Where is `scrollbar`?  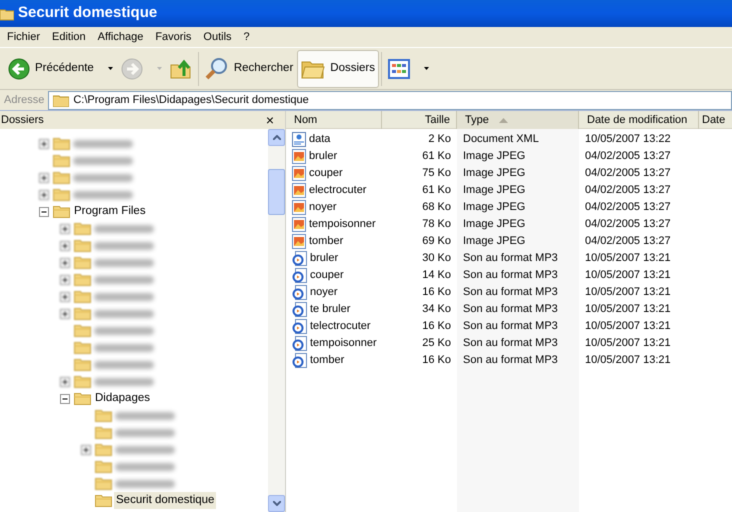 scrollbar is located at coordinates (276, 320).